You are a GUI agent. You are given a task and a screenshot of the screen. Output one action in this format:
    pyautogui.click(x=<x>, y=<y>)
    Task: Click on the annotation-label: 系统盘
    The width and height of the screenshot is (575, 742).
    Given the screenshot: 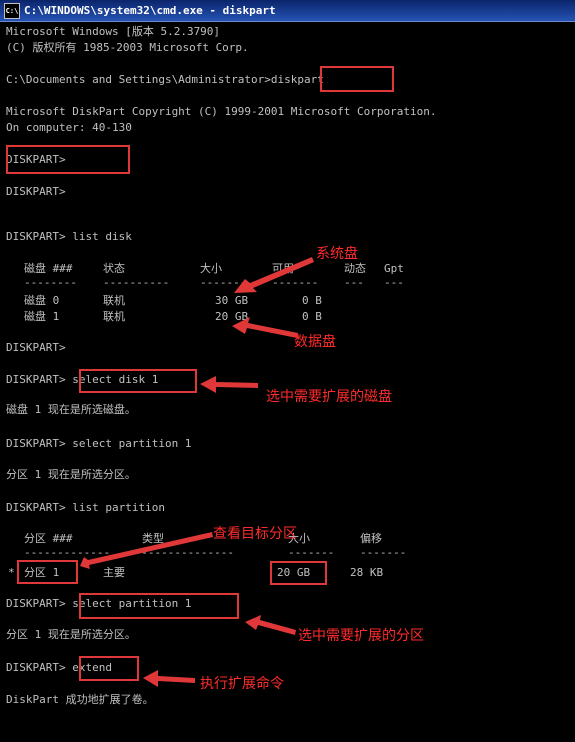 What is the action you would take?
    pyautogui.click(x=337, y=254)
    